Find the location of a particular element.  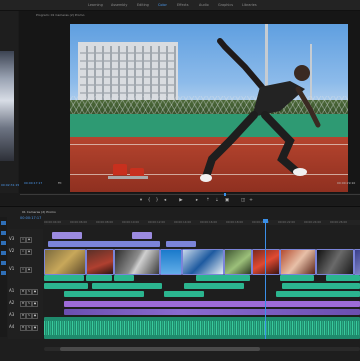

step-forward-icon: ▸ is located at coordinates (197, 200).